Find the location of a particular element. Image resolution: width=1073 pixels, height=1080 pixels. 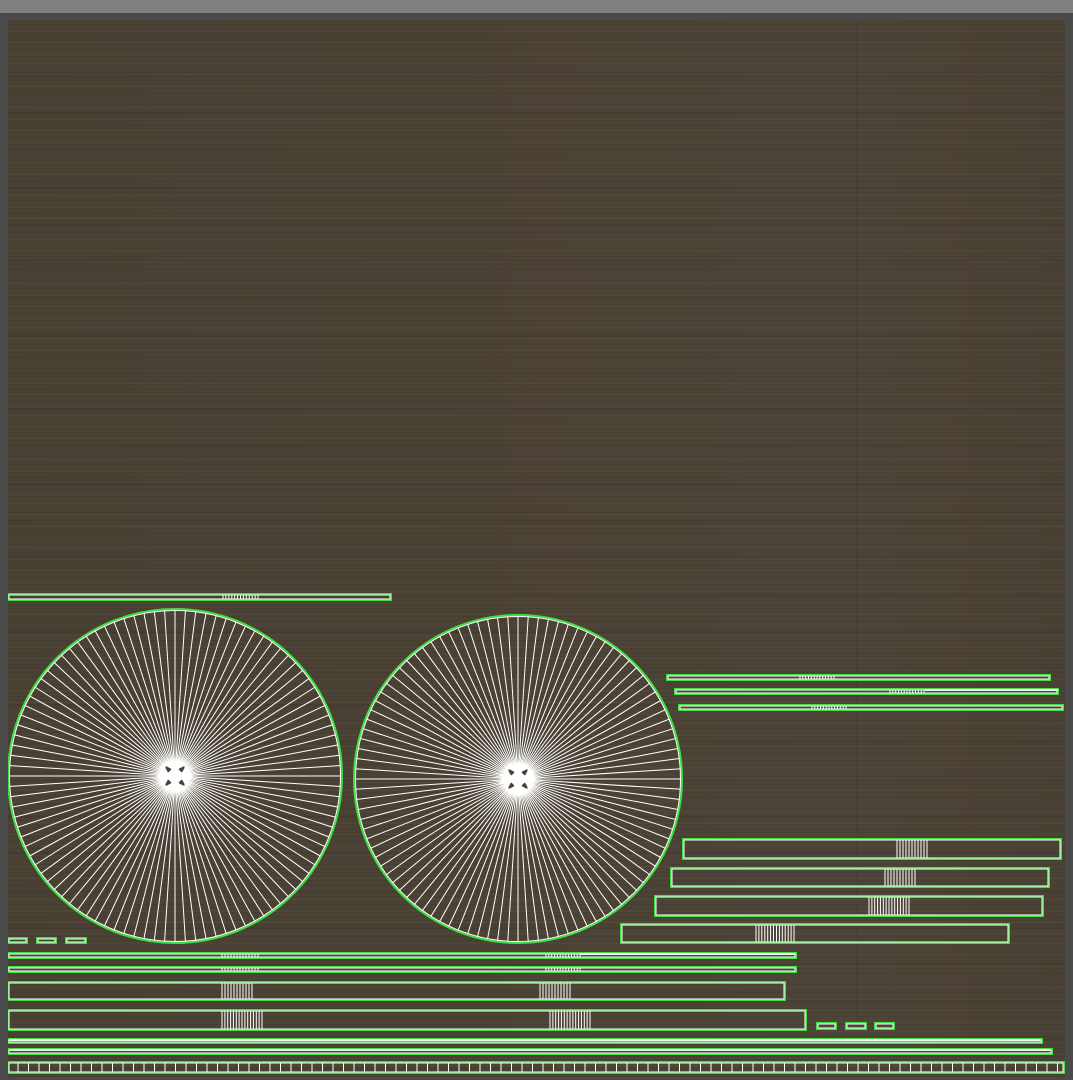

uv-segmented-strip-edge is located at coordinates (536, 1067).